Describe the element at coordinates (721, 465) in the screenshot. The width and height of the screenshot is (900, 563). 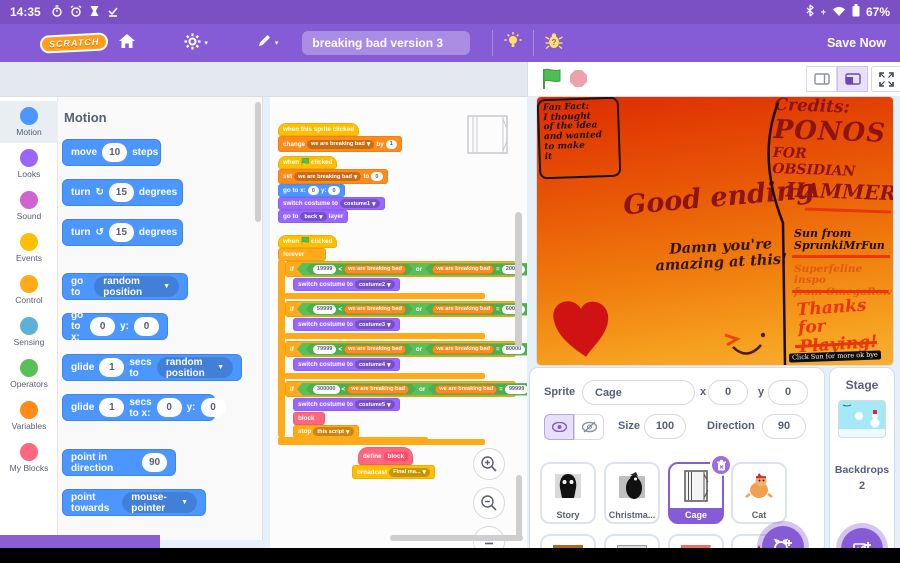
I see `delete-sprite-button` at that location.